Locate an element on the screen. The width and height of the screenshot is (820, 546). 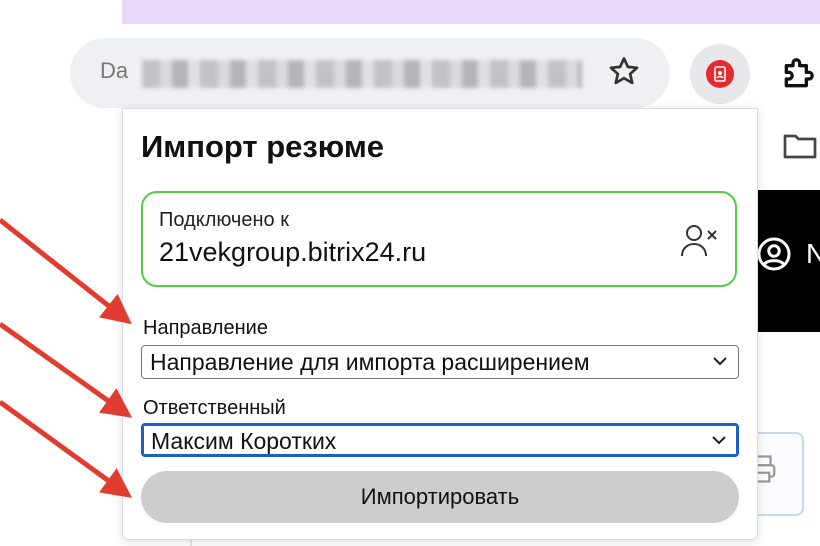
address-text: Da is located at coordinates (114, 70).